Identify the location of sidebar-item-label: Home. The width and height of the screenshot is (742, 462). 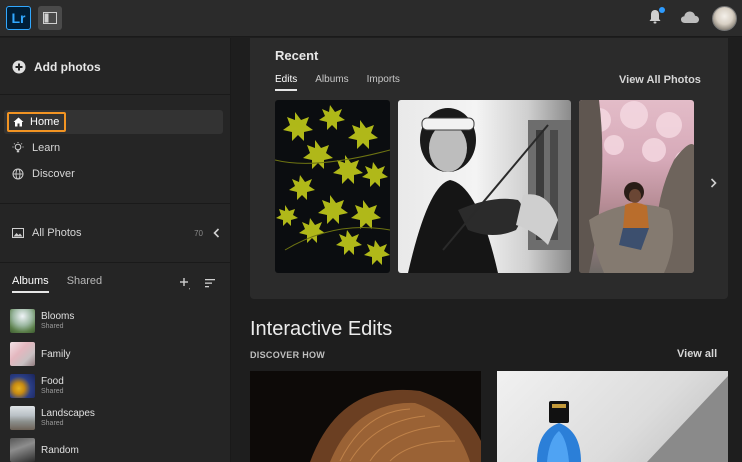
(45, 122).